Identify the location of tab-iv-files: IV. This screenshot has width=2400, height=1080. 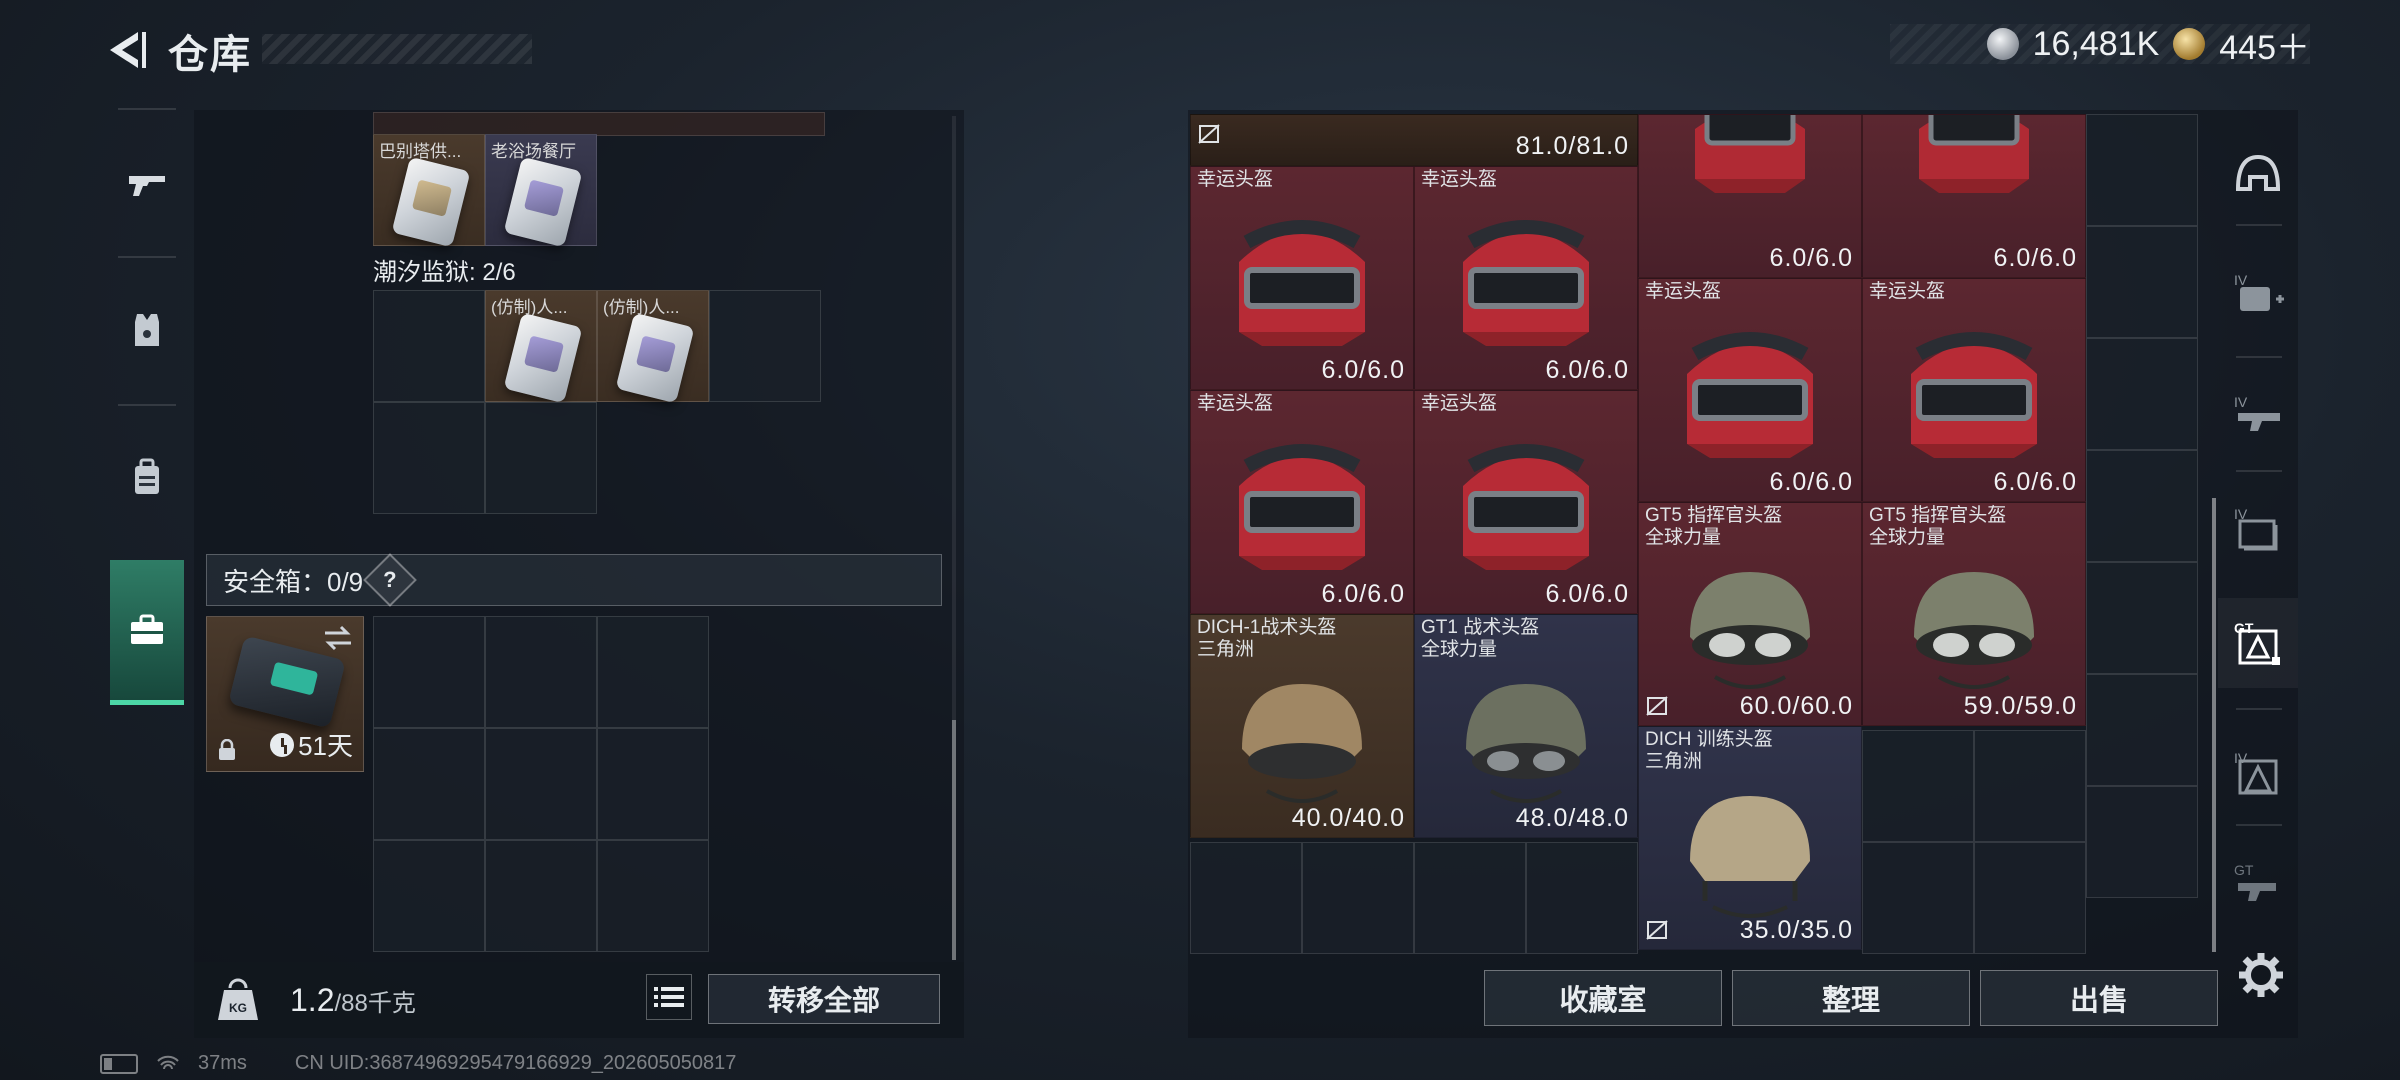
(2258, 529).